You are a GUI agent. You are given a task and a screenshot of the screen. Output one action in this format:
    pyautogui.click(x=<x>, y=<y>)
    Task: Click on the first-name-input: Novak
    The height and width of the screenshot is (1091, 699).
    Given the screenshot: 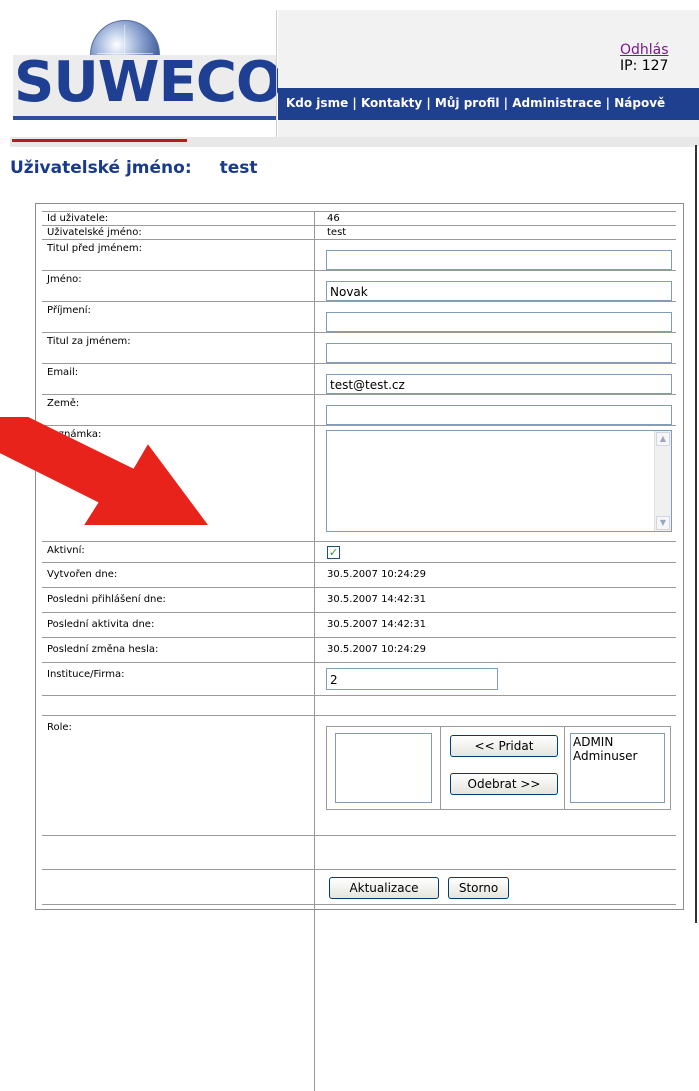 What is the action you would take?
    pyautogui.click(x=499, y=291)
    